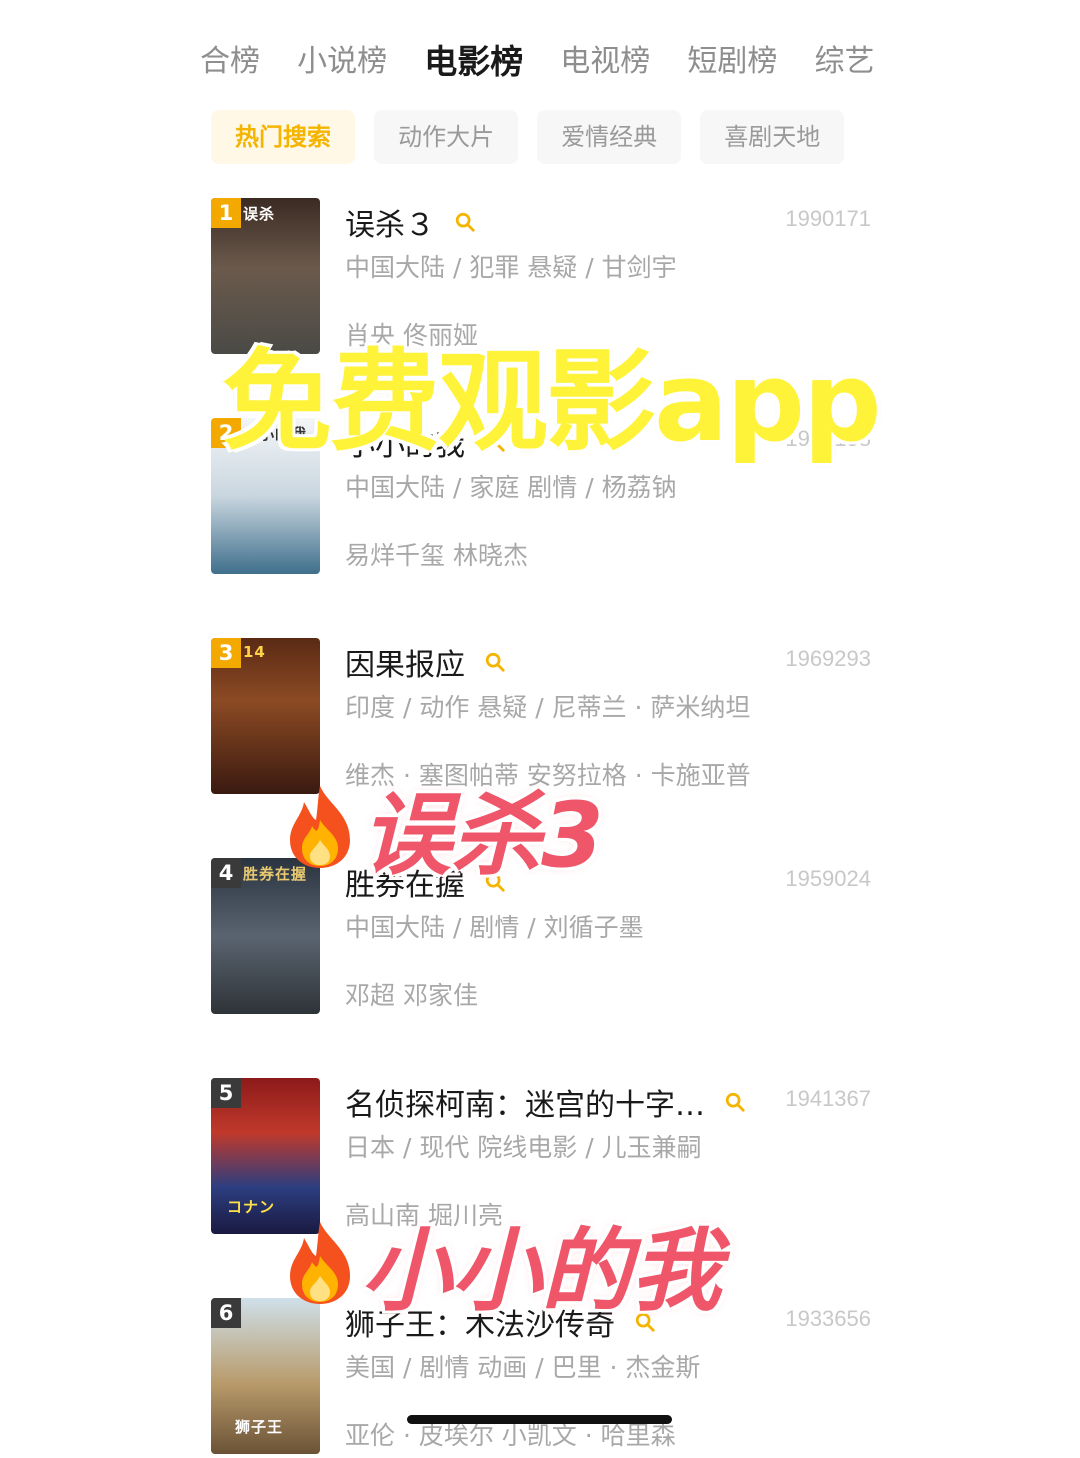 This screenshot has height=1458, width=1080. I want to click on tab-novel: 小说榜, so click(342, 62).